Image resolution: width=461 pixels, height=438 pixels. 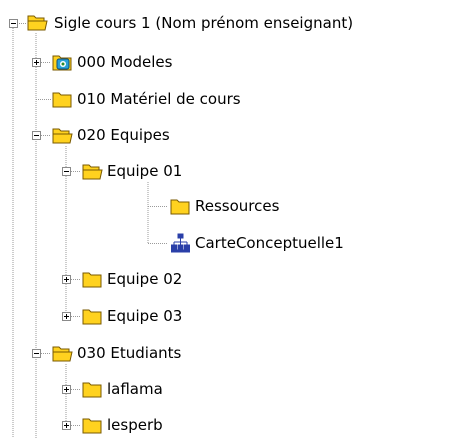 I want to click on tree-node-label: Equipe 02, so click(x=144, y=279).